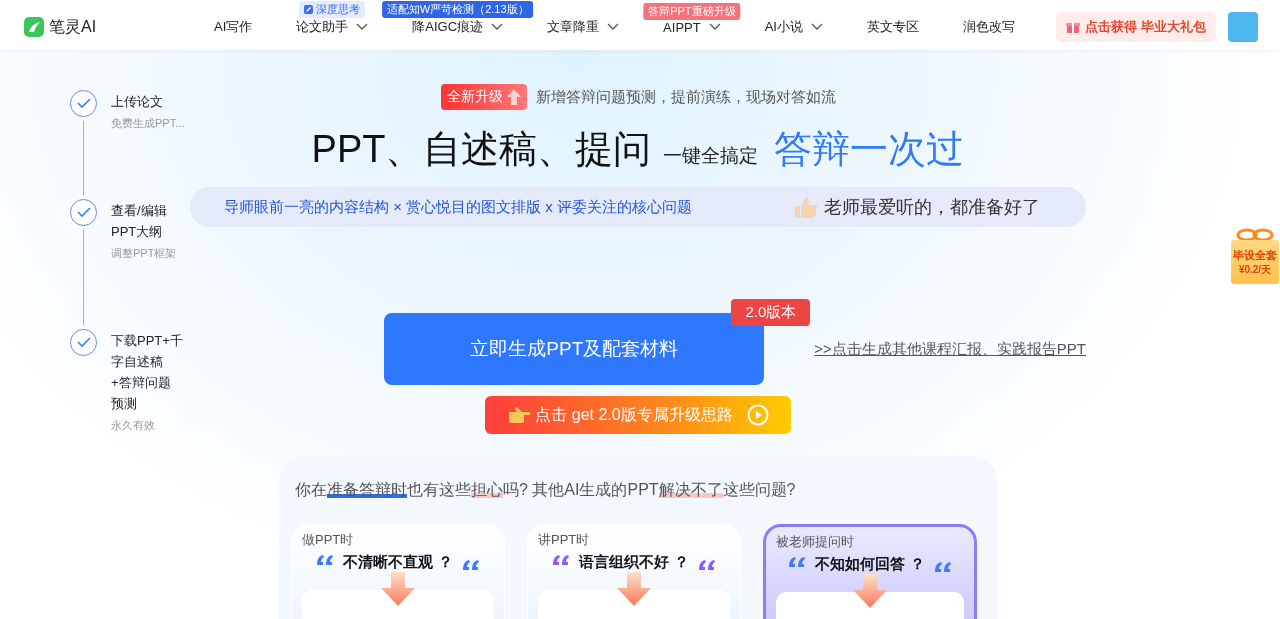  What do you see at coordinates (805, 207) in the screenshot?
I see `thumbs-up-icon` at bounding box center [805, 207].